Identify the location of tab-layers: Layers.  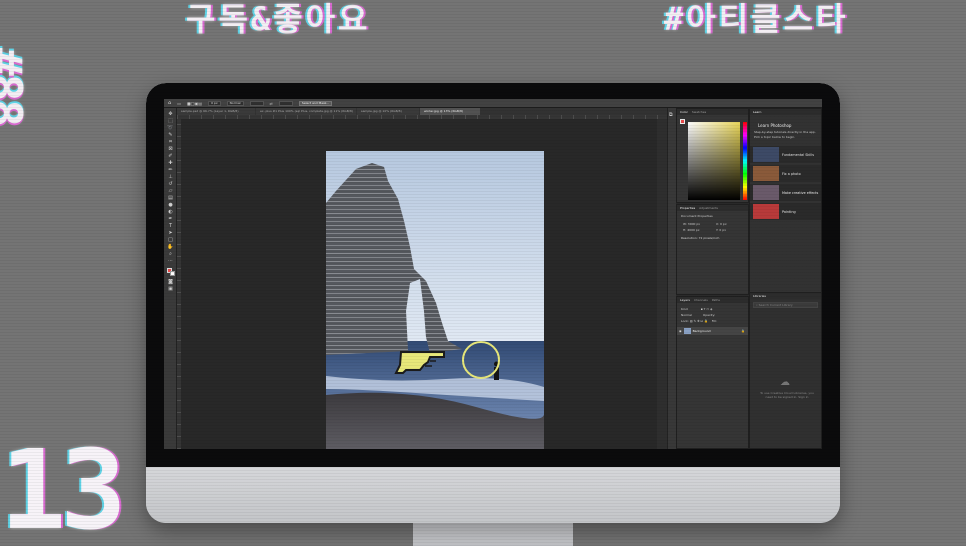
(685, 300).